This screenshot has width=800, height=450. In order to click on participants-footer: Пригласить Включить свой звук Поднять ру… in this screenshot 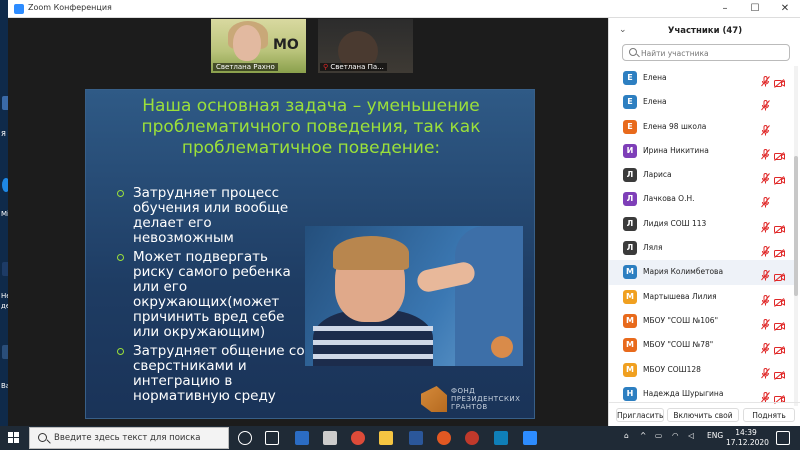, I will do `click(704, 418)`.